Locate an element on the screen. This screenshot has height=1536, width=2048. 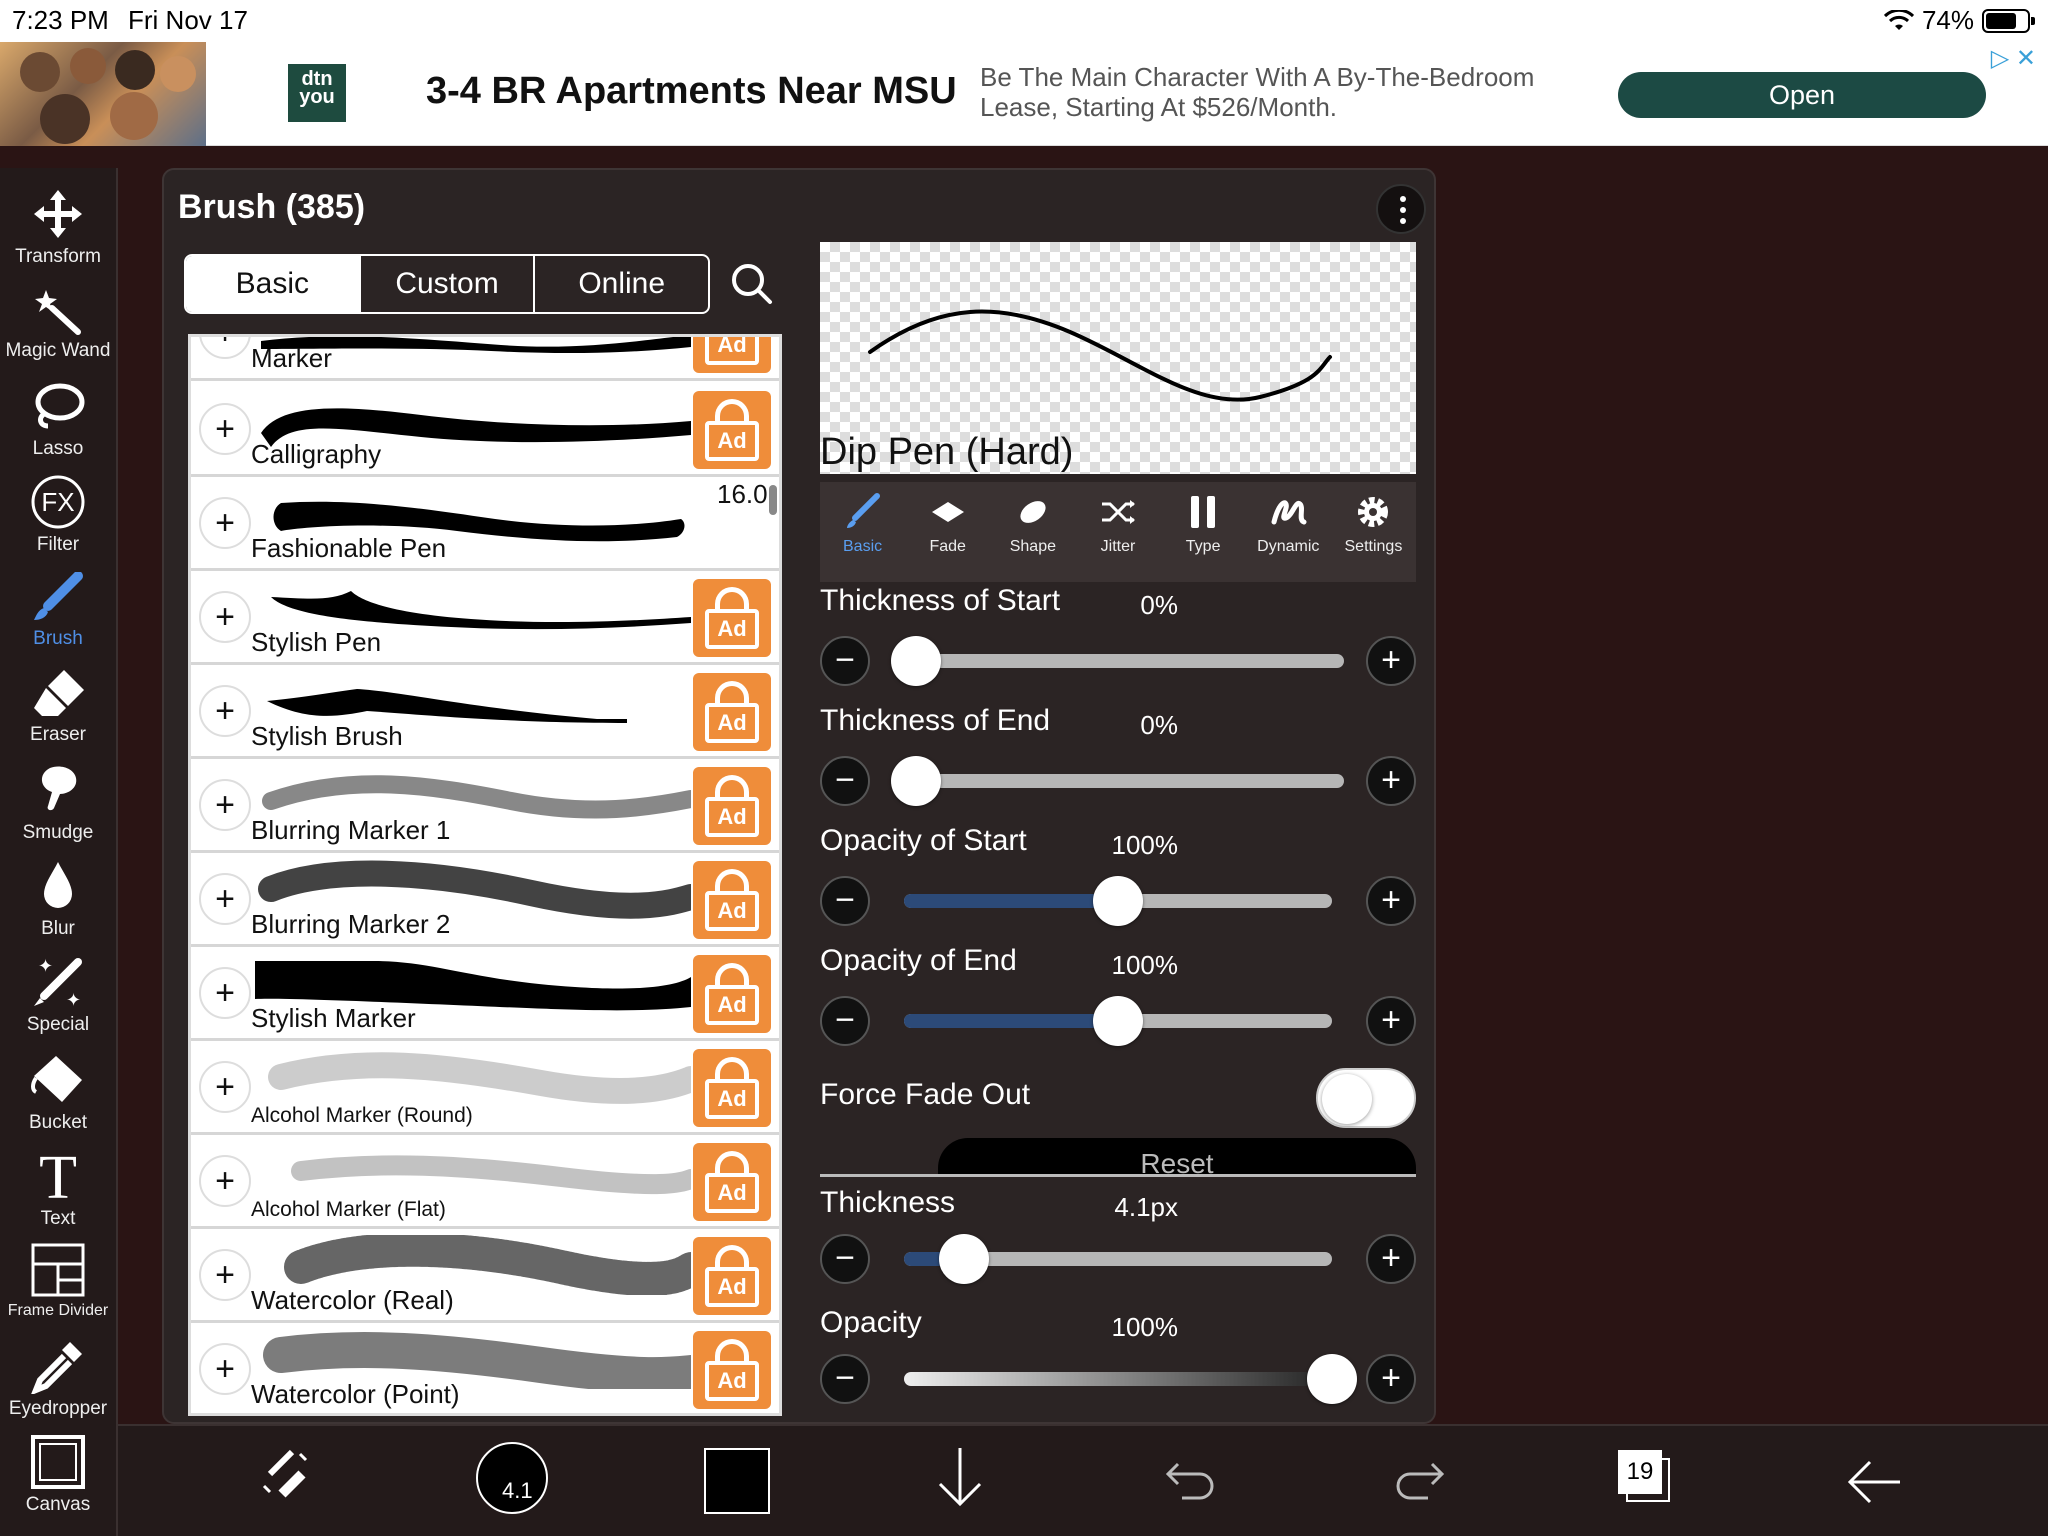
tool-bucket: Bucket is located at coordinates (58, 1093).